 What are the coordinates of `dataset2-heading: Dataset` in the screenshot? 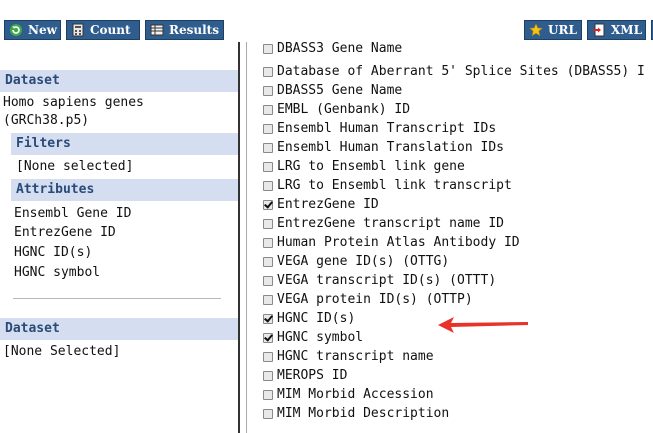 It's located at (119, 329).